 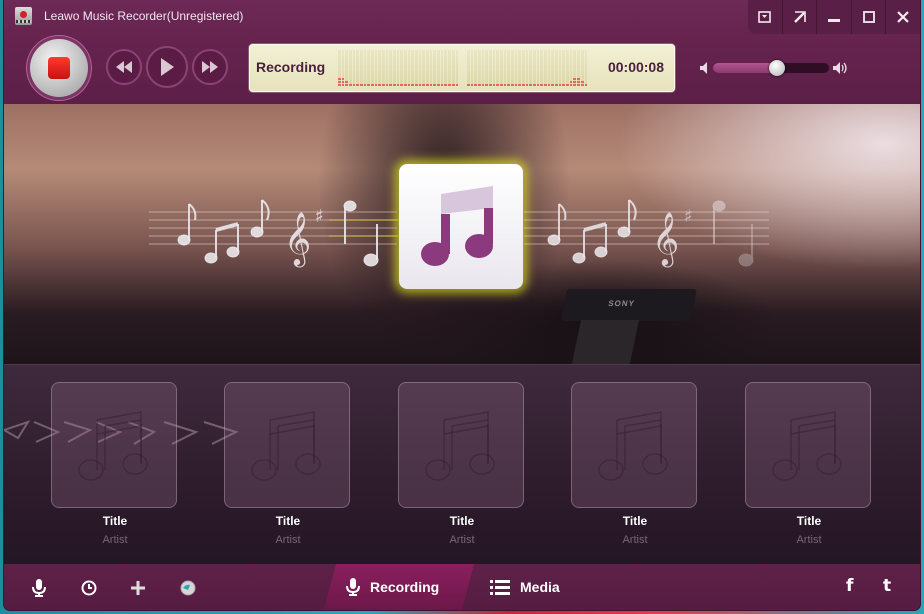 I want to click on microphone-settings-button, so click(x=39, y=588).